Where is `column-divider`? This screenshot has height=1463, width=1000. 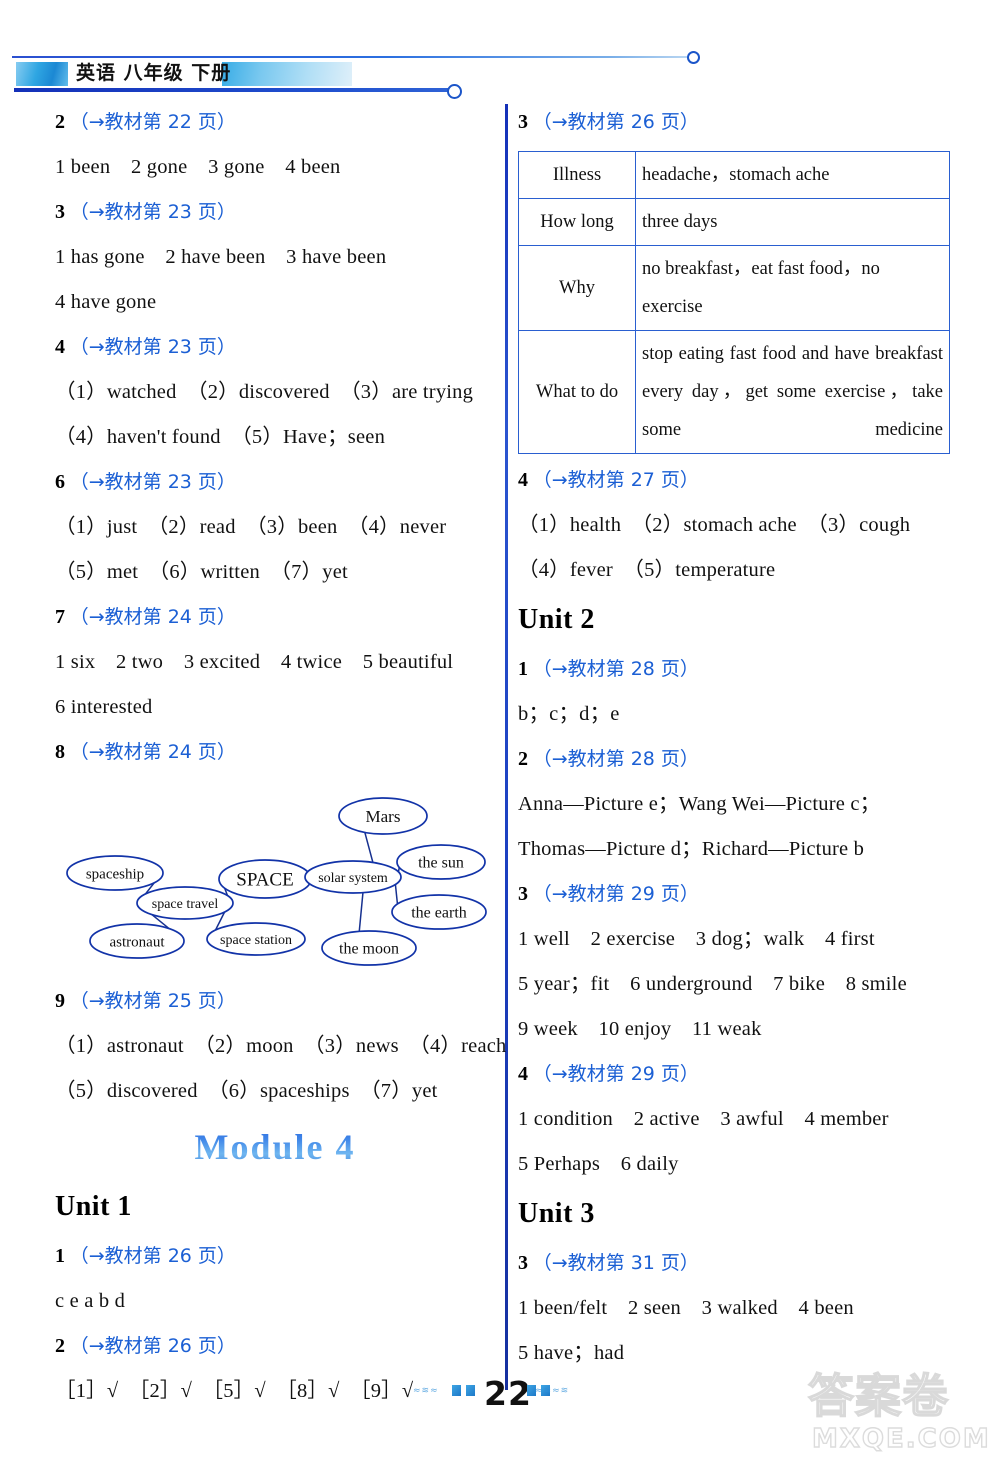 column-divider is located at coordinates (506, 747).